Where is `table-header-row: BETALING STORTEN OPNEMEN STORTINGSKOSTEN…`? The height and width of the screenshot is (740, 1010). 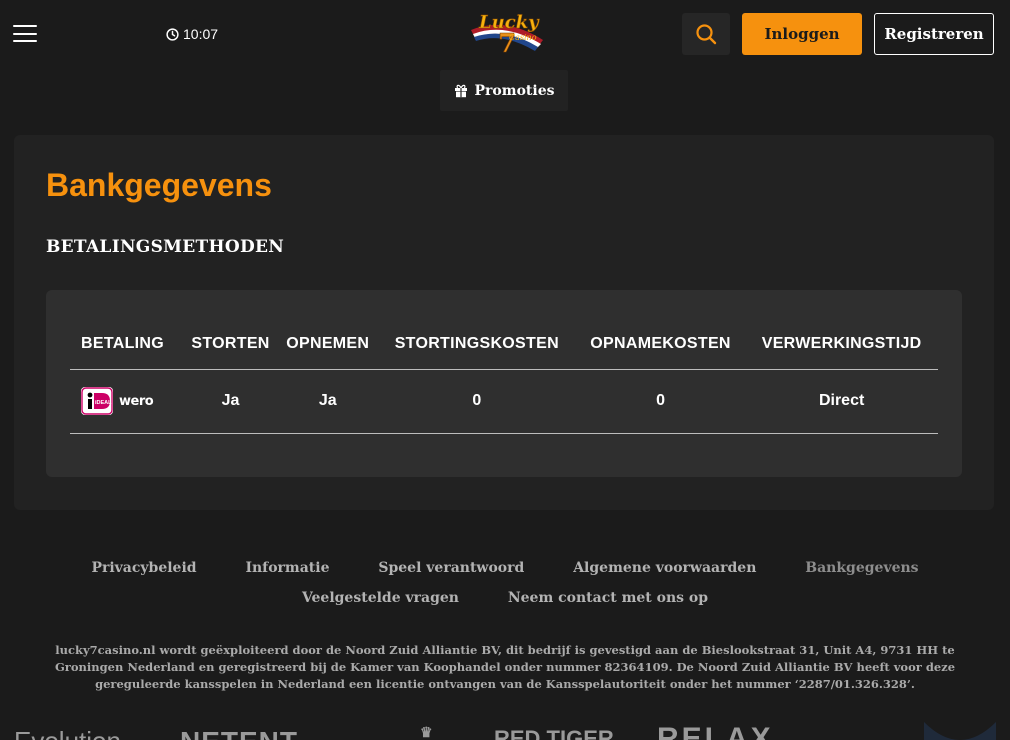 table-header-row: BETALING STORTEN OPNEMEN STORTINGSKOSTEN… is located at coordinates (504, 345).